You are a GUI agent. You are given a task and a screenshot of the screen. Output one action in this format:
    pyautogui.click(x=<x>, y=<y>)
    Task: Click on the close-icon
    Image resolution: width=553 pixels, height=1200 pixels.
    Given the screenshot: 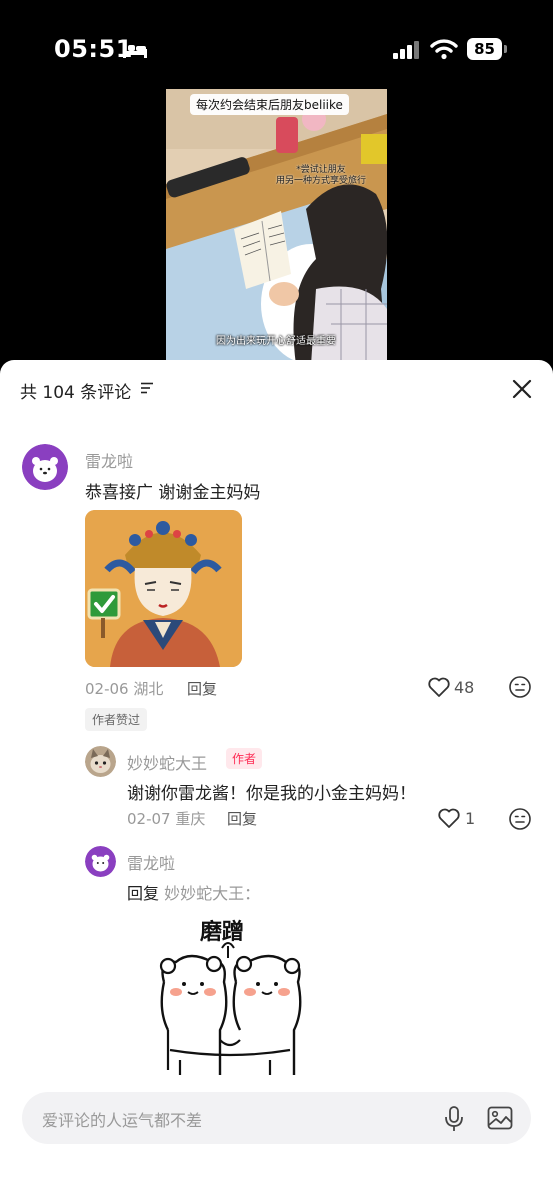 What is the action you would take?
    pyautogui.click(x=522, y=389)
    